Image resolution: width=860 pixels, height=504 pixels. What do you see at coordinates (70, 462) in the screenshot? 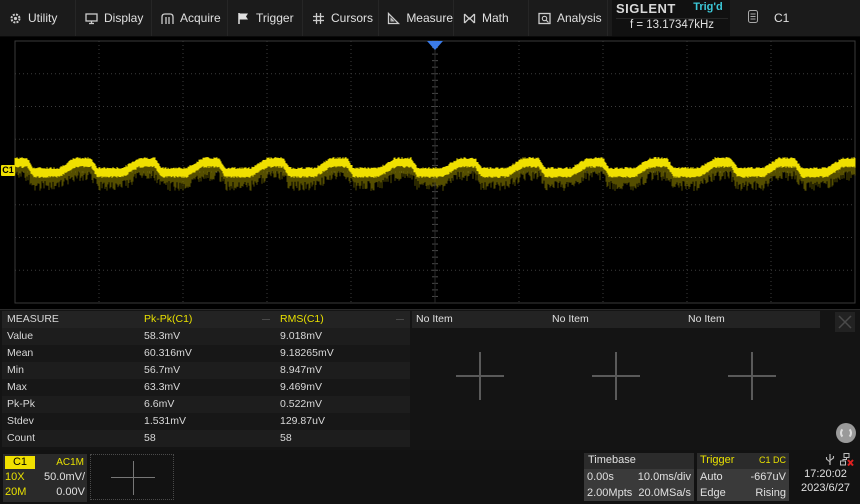
I see `channel-coupling: AC1M` at bounding box center [70, 462].